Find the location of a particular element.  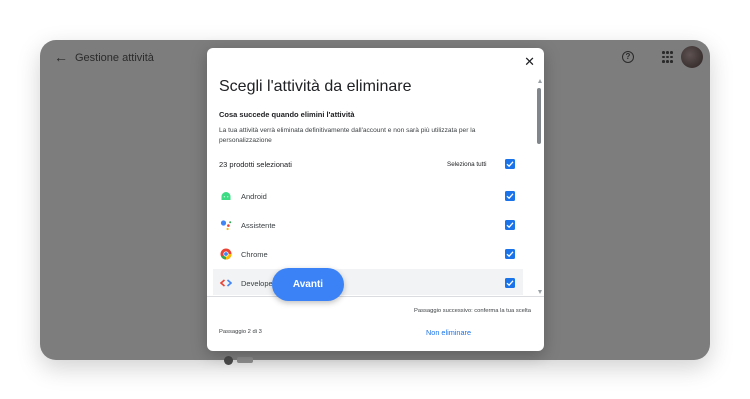

product-checkbox-chrome is located at coordinates (510, 254).